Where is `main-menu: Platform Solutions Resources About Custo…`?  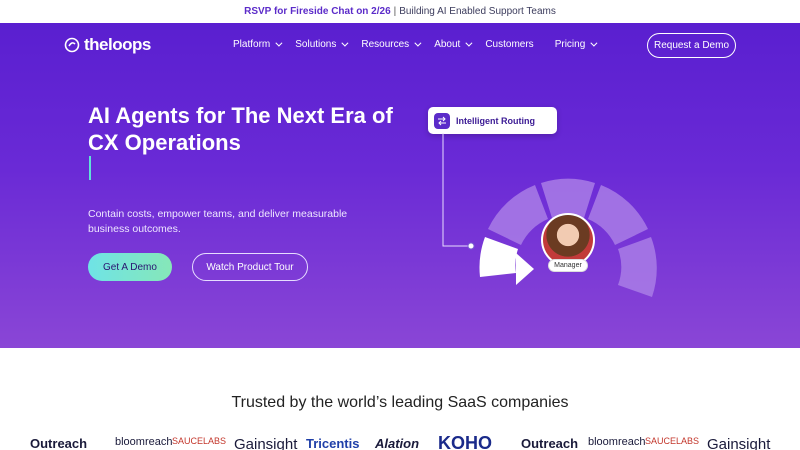 main-menu: Platform Solutions Resources About Custo… is located at coordinates (415, 44).